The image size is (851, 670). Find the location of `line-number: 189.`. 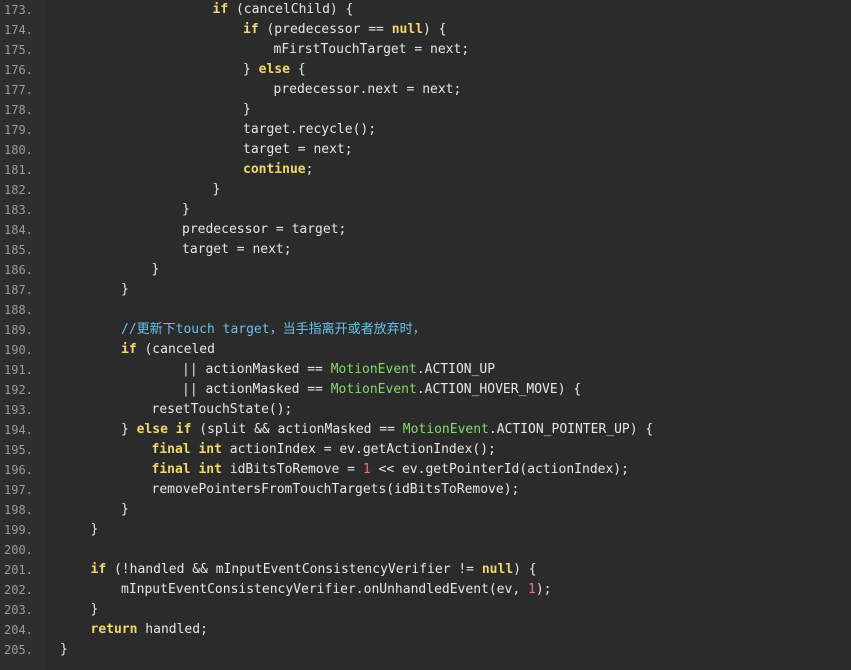

line-number: 189. is located at coordinates (18, 330).